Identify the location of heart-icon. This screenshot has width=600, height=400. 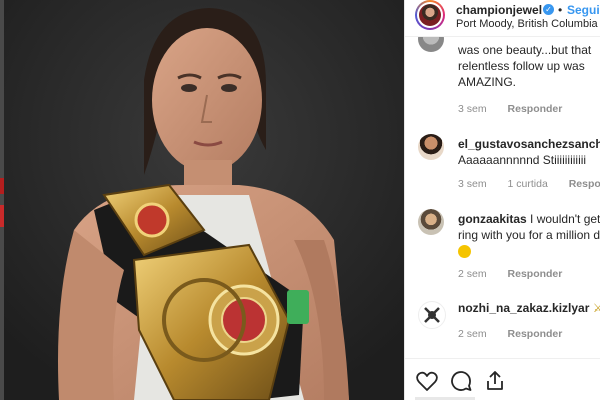
(427, 381).